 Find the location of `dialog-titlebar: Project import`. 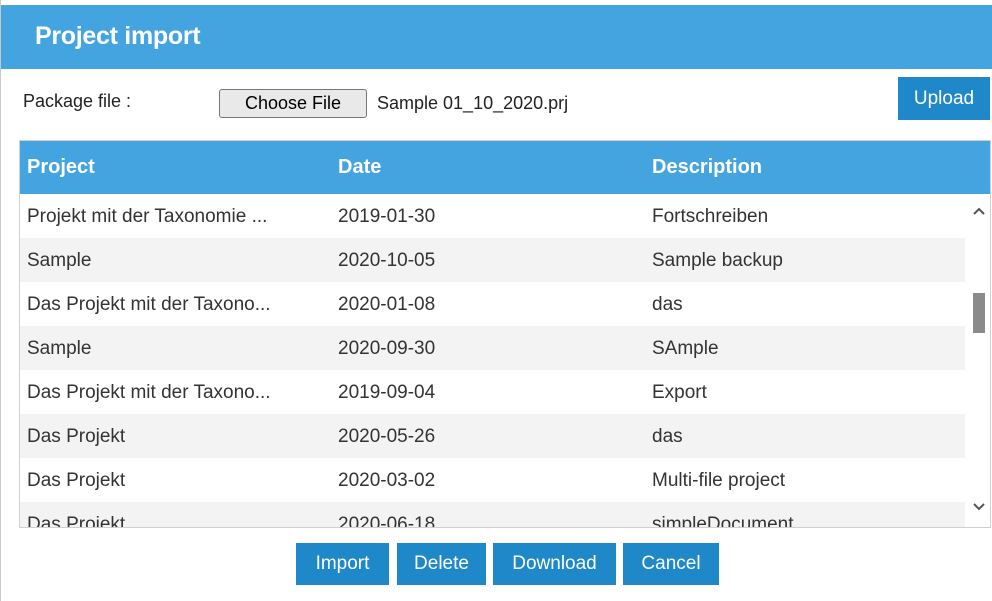

dialog-titlebar: Project import is located at coordinates (496, 37).